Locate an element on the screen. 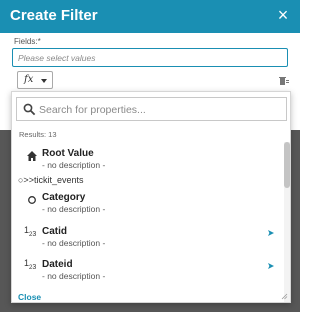  search-box is located at coordinates (151, 109).